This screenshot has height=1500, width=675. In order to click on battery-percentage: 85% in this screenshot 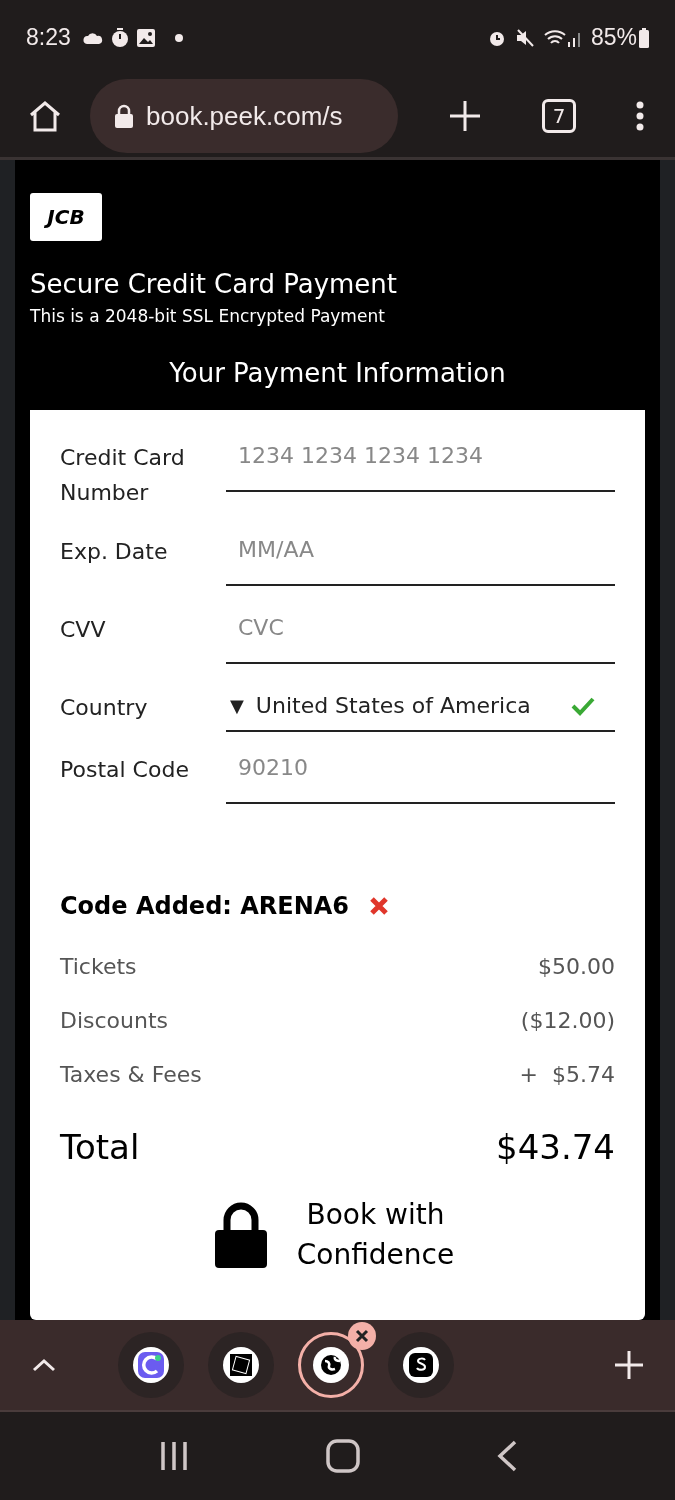, I will do `click(613, 38)`.